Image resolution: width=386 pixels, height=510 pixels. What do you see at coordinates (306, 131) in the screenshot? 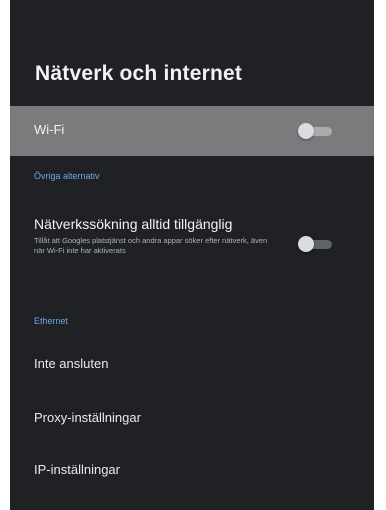
I see `wifi-toggle-thumb` at bounding box center [306, 131].